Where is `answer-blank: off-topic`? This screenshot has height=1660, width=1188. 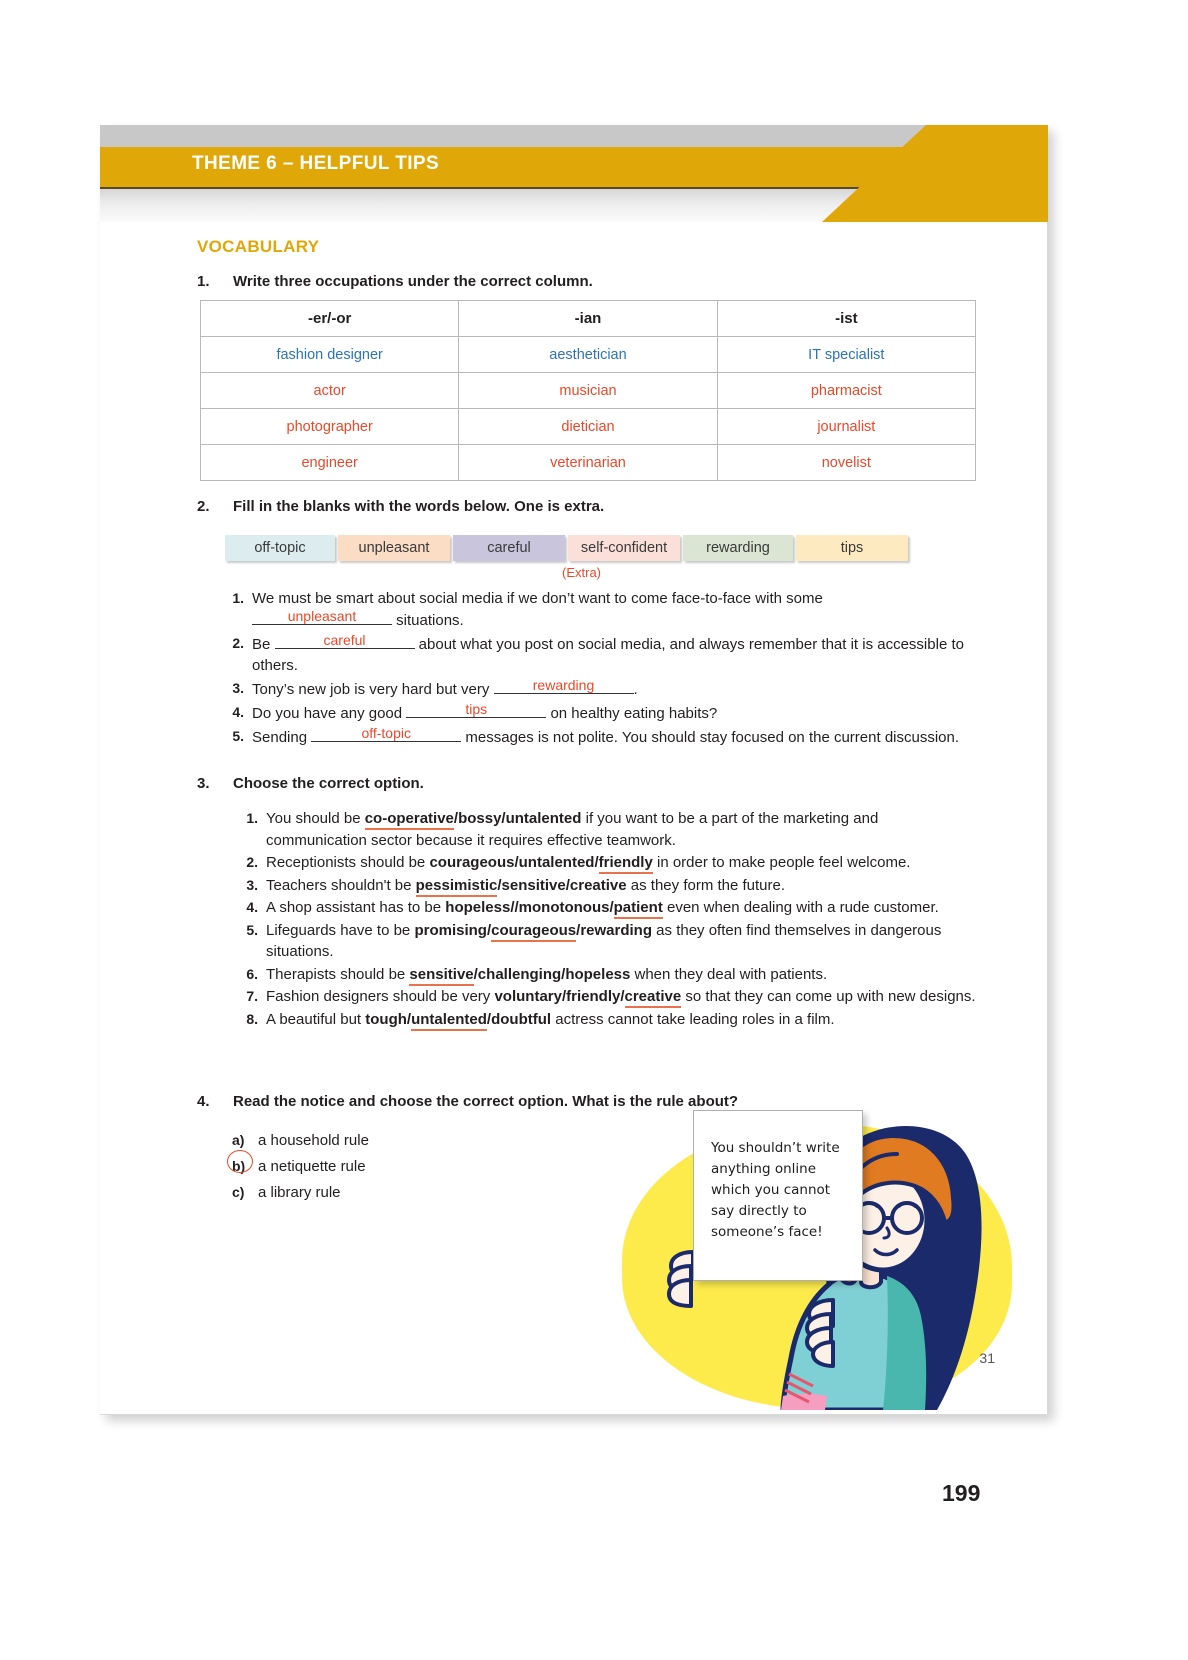
answer-blank: off-topic is located at coordinates (386, 736).